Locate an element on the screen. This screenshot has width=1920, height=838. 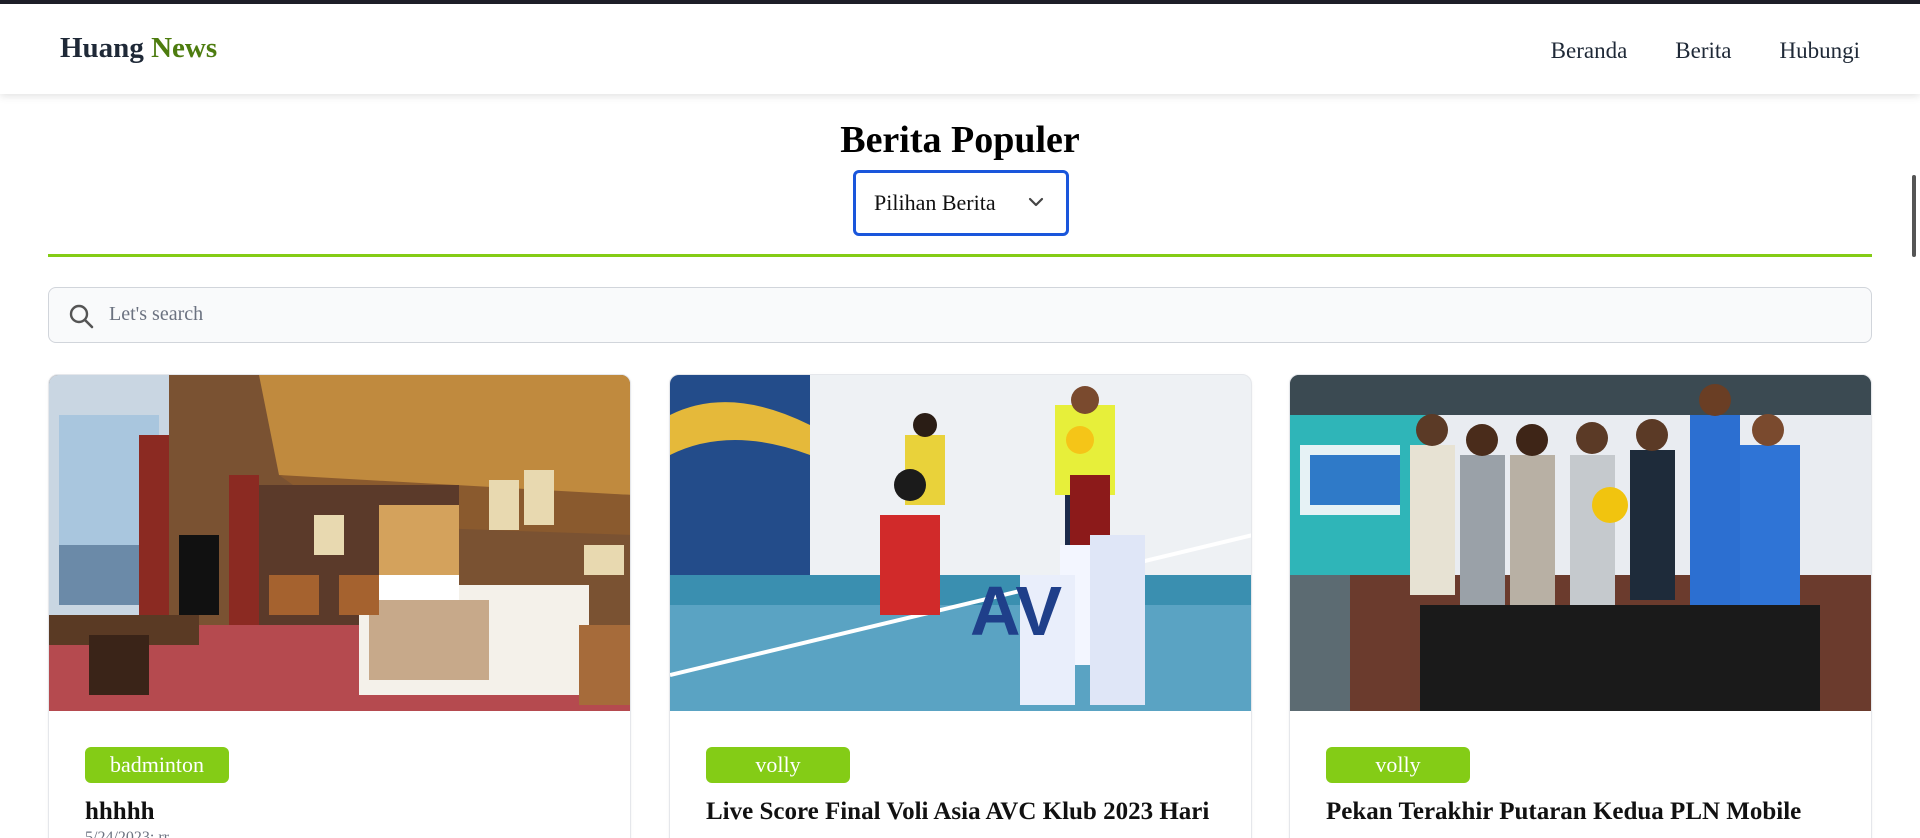
navbar: Huang News Beranda Berita Hubungi is located at coordinates (960, 49).